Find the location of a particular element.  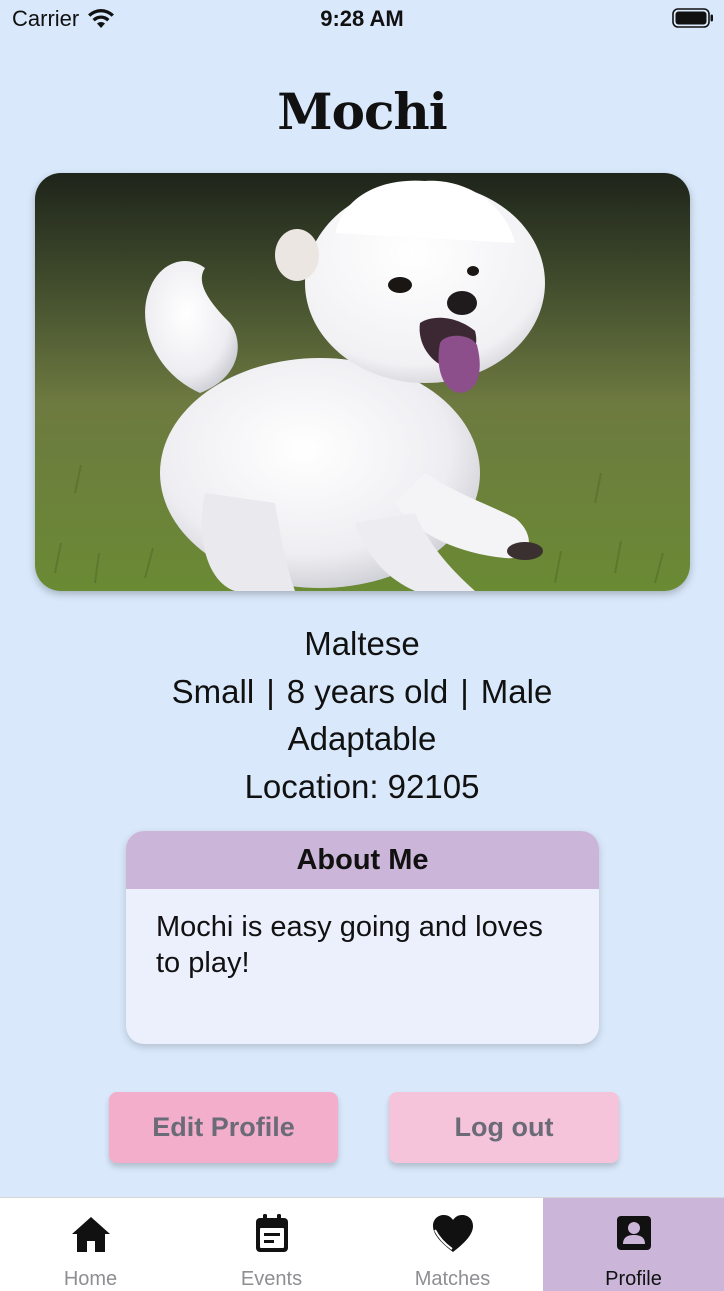

temperament-text: Adaptable is located at coordinates (362, 738).